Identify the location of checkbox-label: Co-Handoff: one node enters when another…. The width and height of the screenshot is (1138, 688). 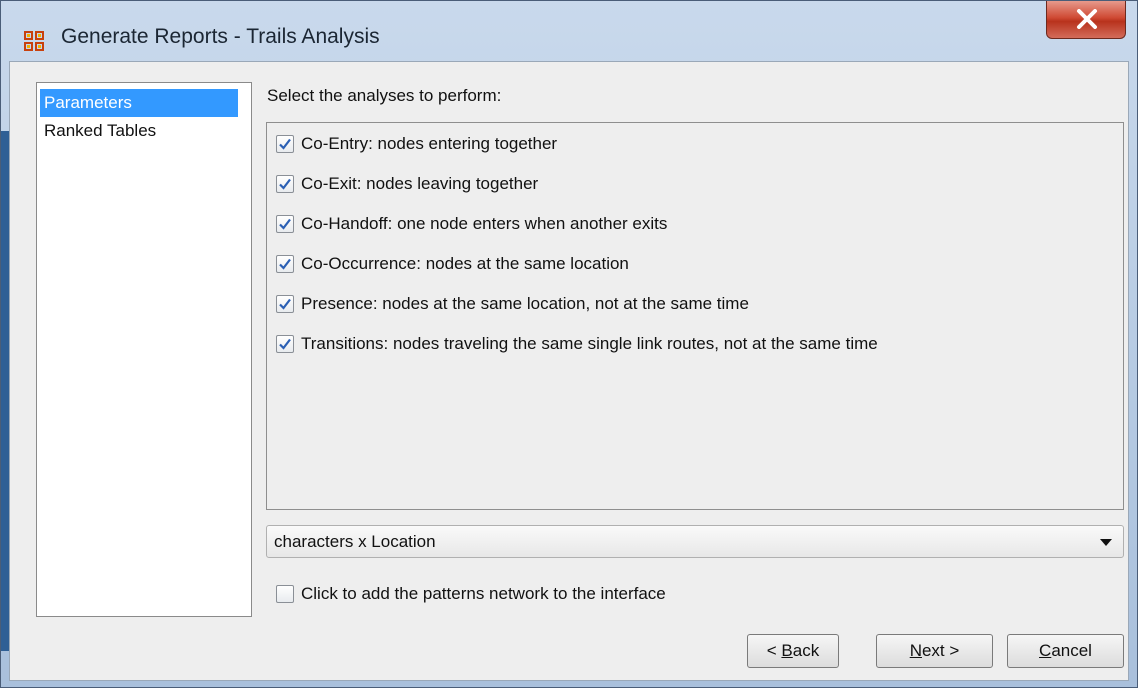
(484, 223).